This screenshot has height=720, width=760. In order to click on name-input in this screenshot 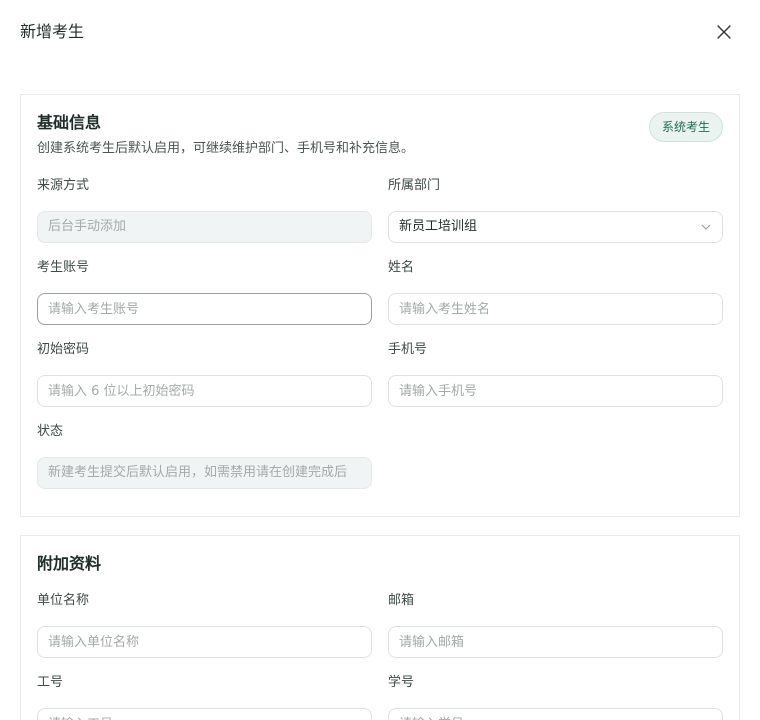, I will do `click(555, 309)`.